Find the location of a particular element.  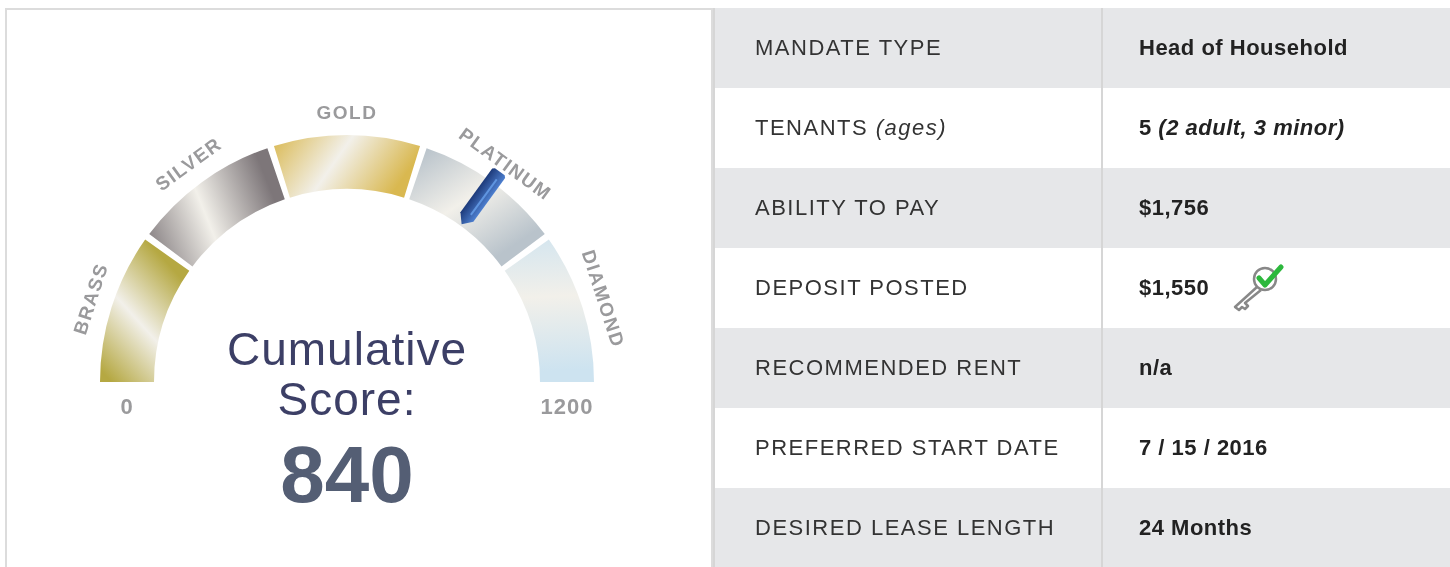

field-label: RECOMMENDED RENT is located at coordinates (889, 368).